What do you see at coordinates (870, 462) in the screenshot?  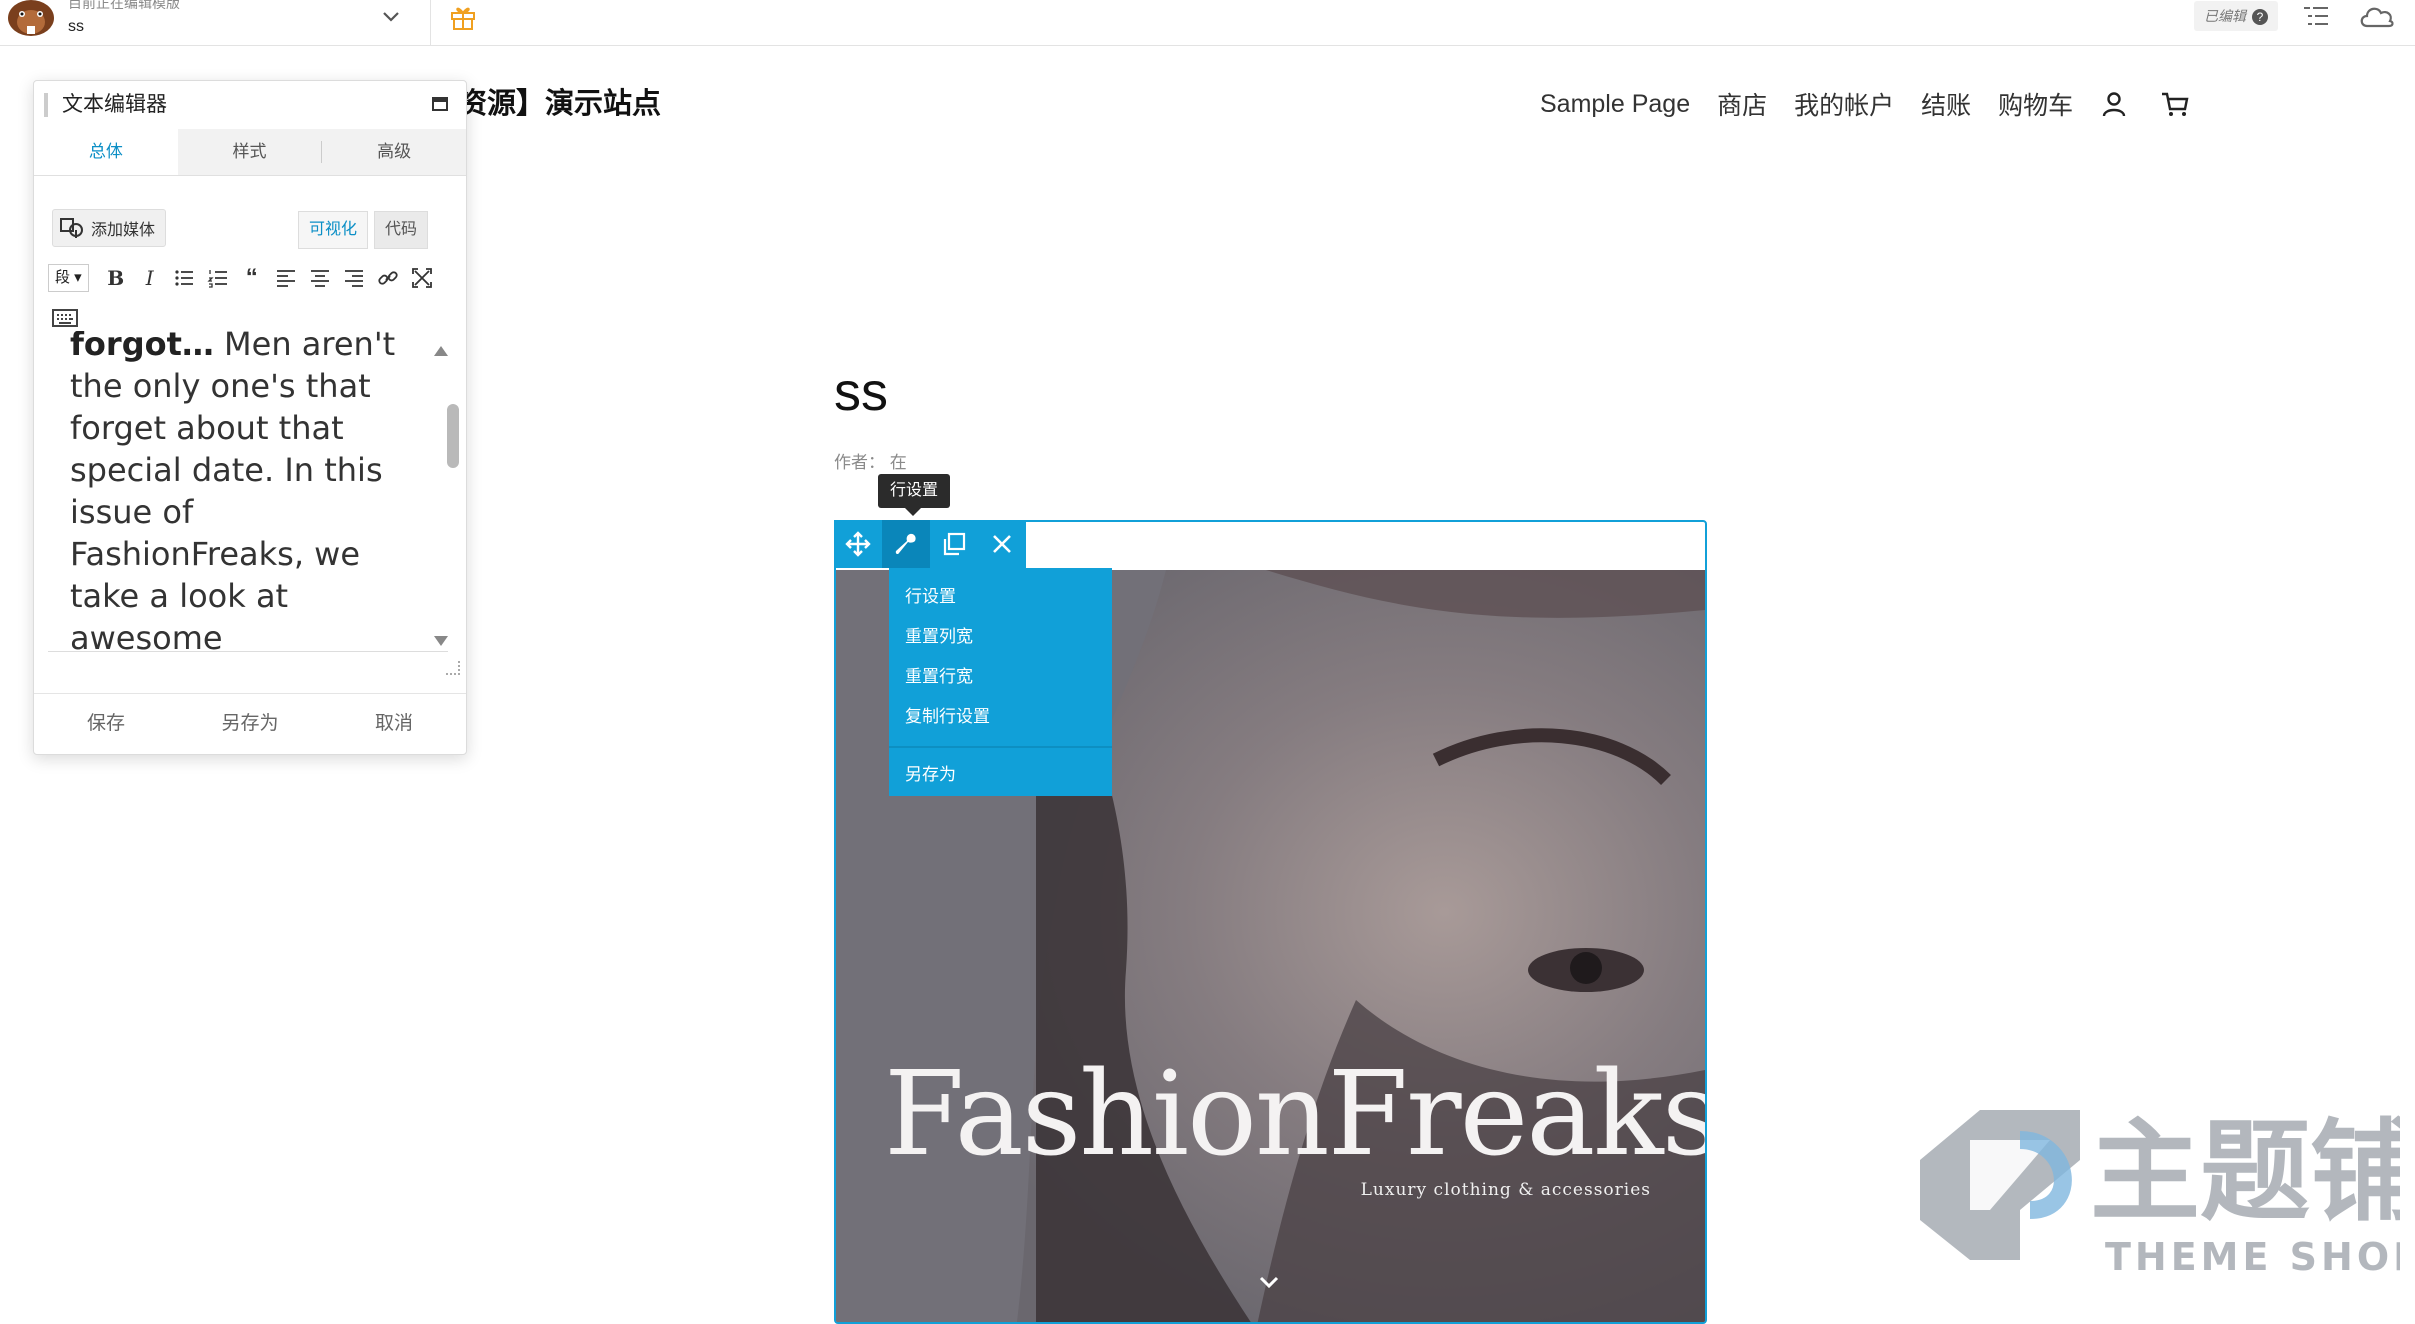 I see `post-meta: 作者： 在` at bounding box center [870, 462].